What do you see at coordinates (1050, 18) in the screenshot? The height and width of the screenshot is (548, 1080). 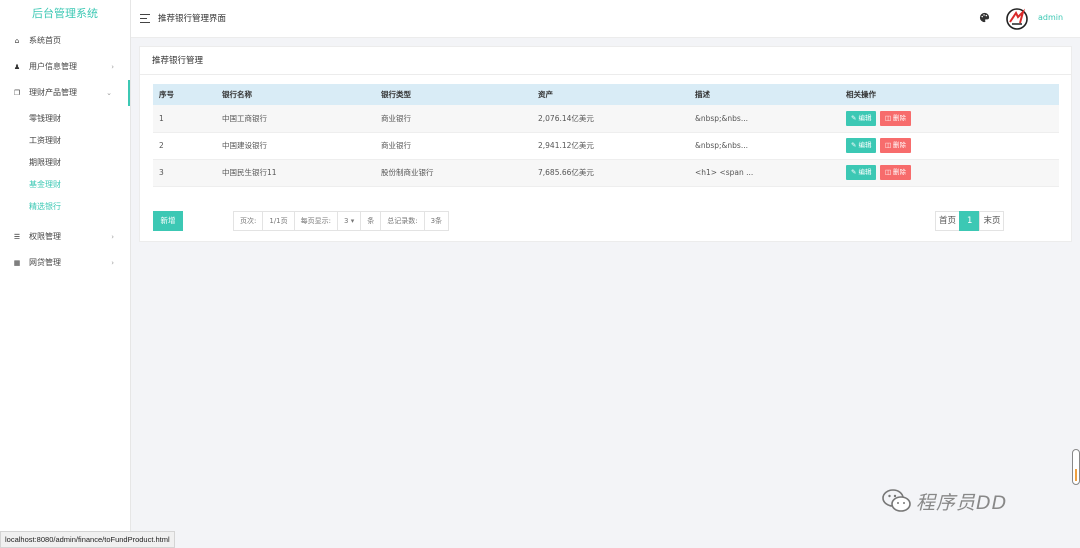 I see `username: admin` at bounding box center [1050, 18].